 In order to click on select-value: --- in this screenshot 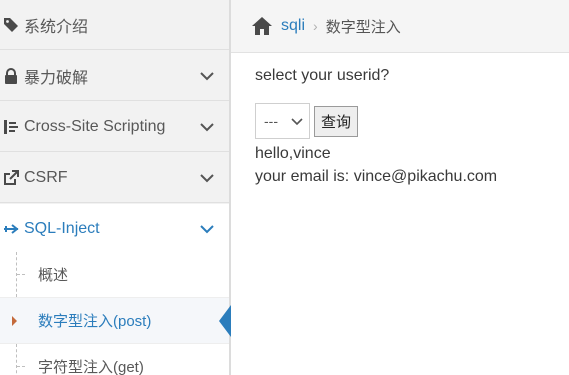, I will do `click(271, 121)`.